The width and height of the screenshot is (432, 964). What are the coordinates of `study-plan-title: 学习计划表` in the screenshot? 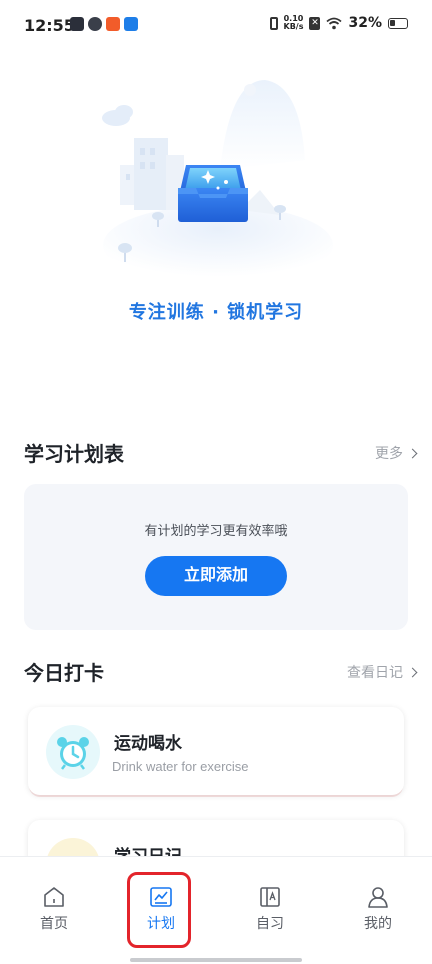 It's located at (74, 454).